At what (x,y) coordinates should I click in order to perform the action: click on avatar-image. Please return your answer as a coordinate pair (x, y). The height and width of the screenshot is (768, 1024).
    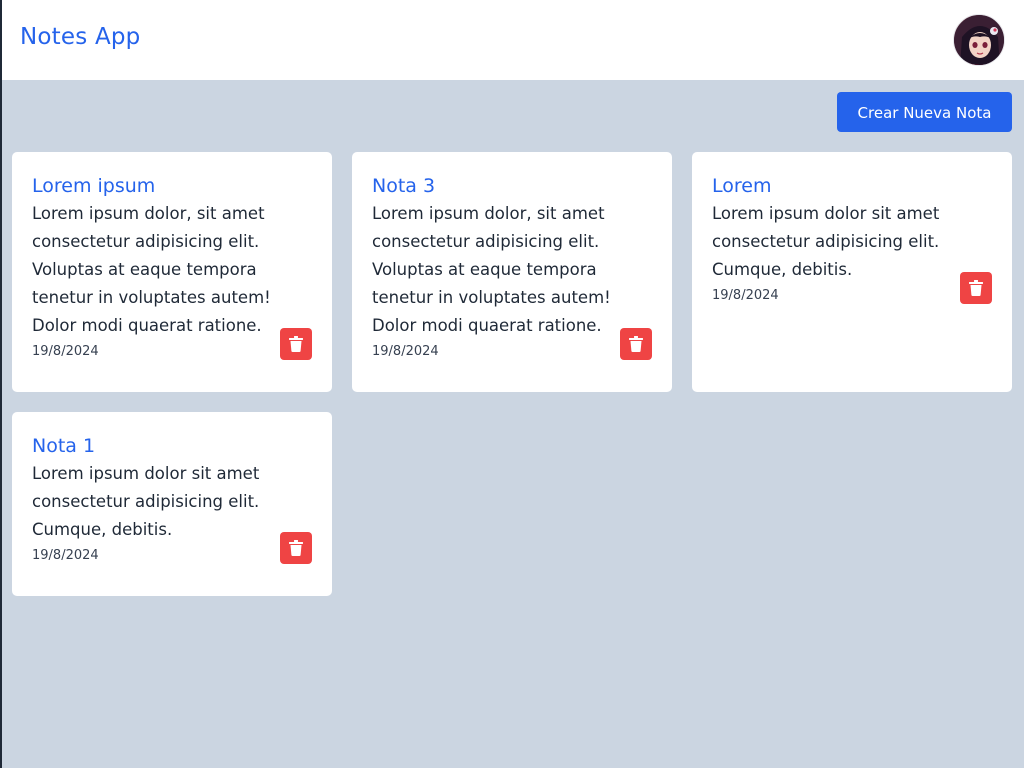
    Looking at the image, I should click on (979, 40).